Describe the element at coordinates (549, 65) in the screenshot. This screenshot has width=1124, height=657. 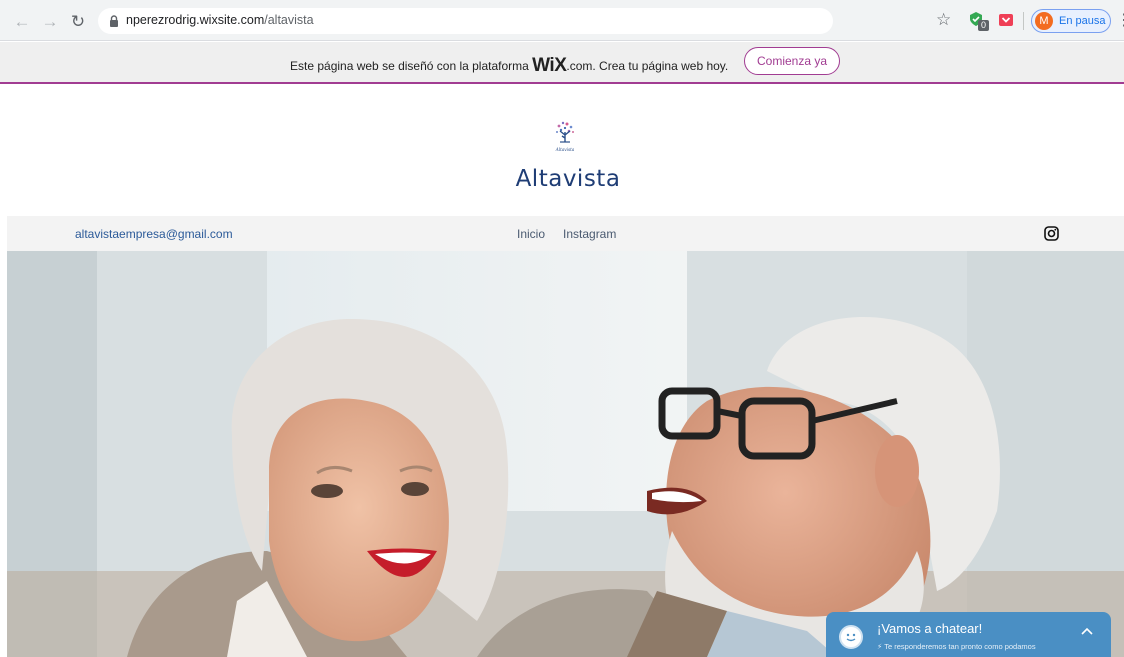
I see `wix-logo: WiX` at that location.